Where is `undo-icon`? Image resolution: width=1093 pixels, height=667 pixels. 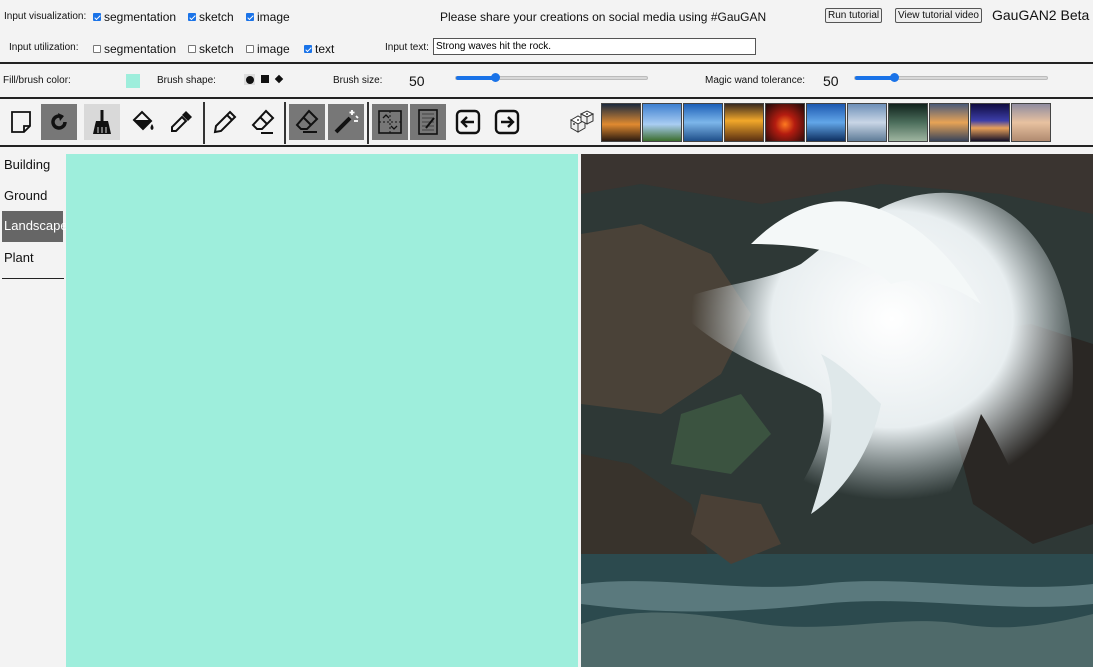 undo-icon is located at coordinates (59, 121).